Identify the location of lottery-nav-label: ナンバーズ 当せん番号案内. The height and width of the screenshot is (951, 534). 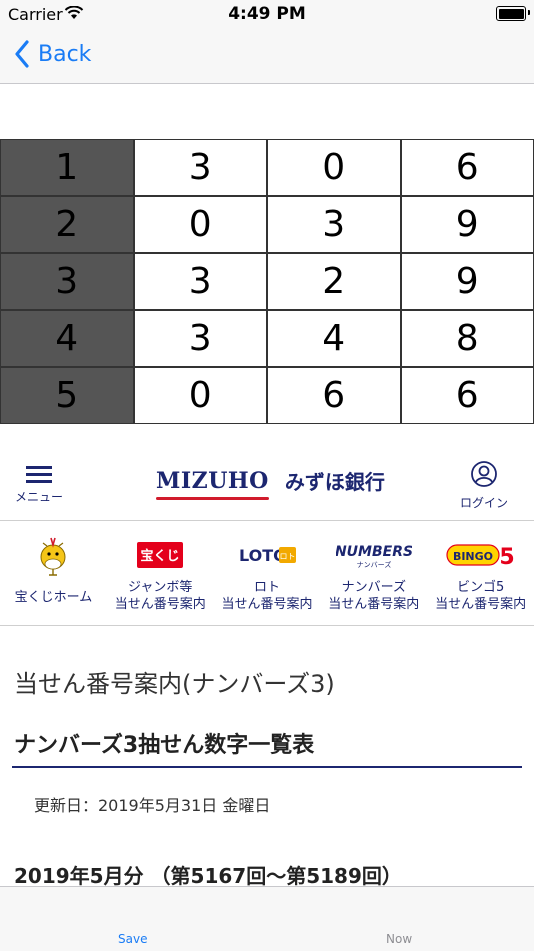
(373, 596).